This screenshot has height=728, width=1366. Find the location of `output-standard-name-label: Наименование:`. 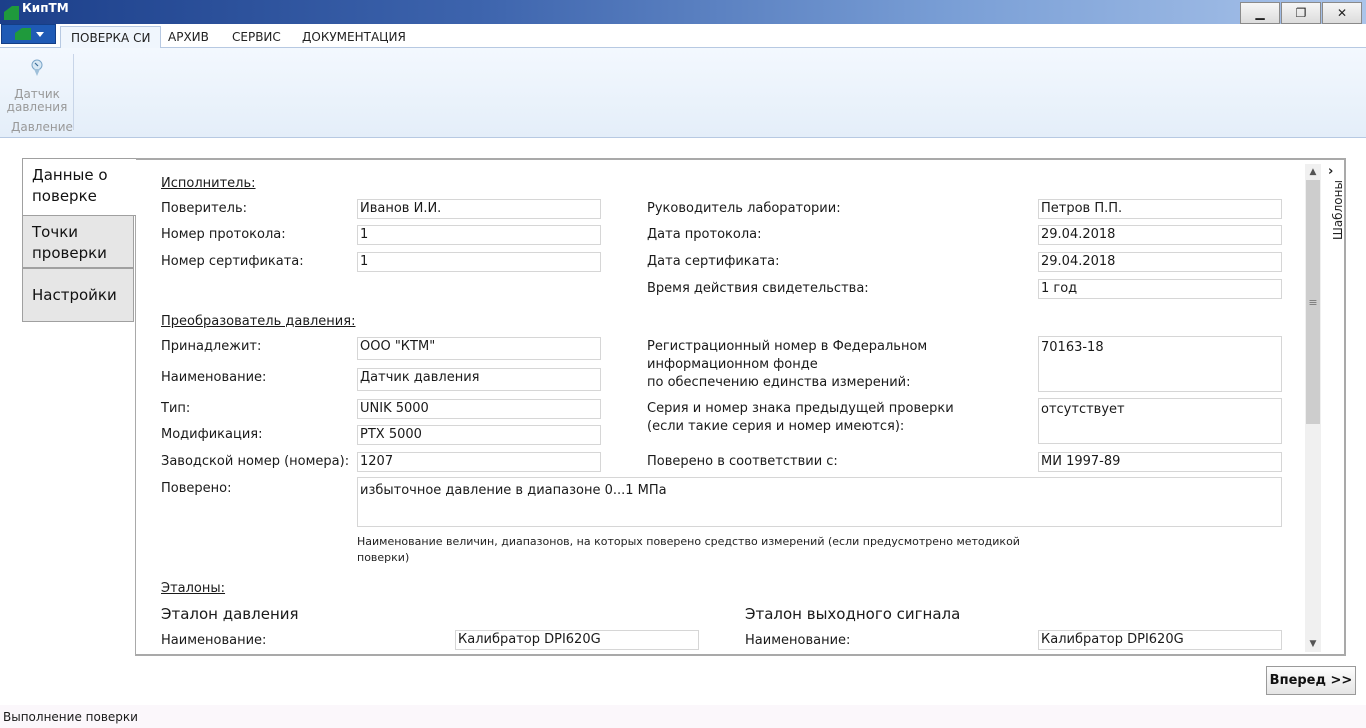

output-standard-name-label: Наименование: is located at coordinates (798, 640).